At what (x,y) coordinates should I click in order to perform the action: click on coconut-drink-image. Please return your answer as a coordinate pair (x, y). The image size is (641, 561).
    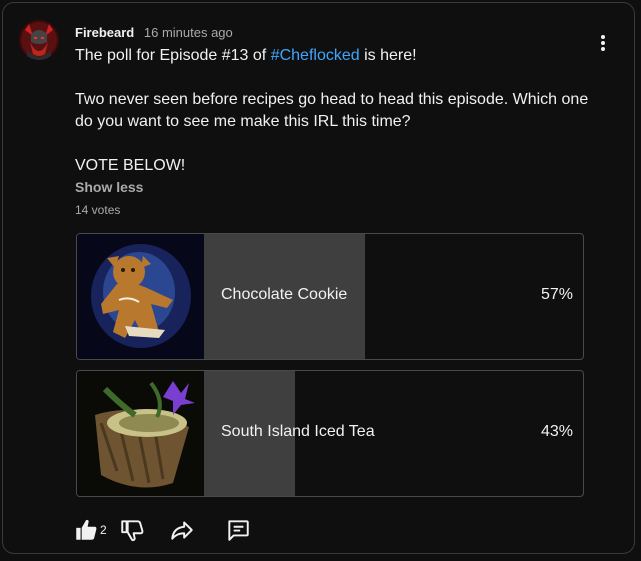
    Looking at the image, I should click on (140, 433).